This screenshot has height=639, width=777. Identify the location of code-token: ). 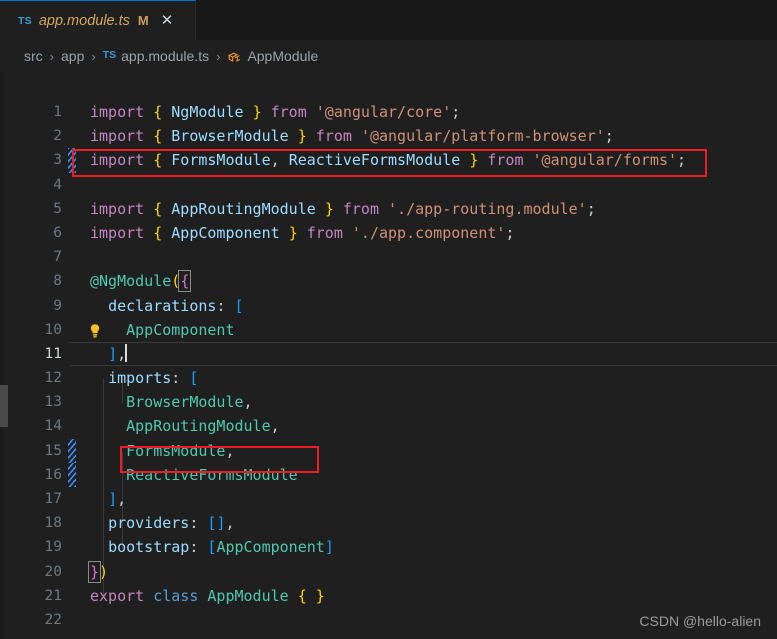
(104, 571).